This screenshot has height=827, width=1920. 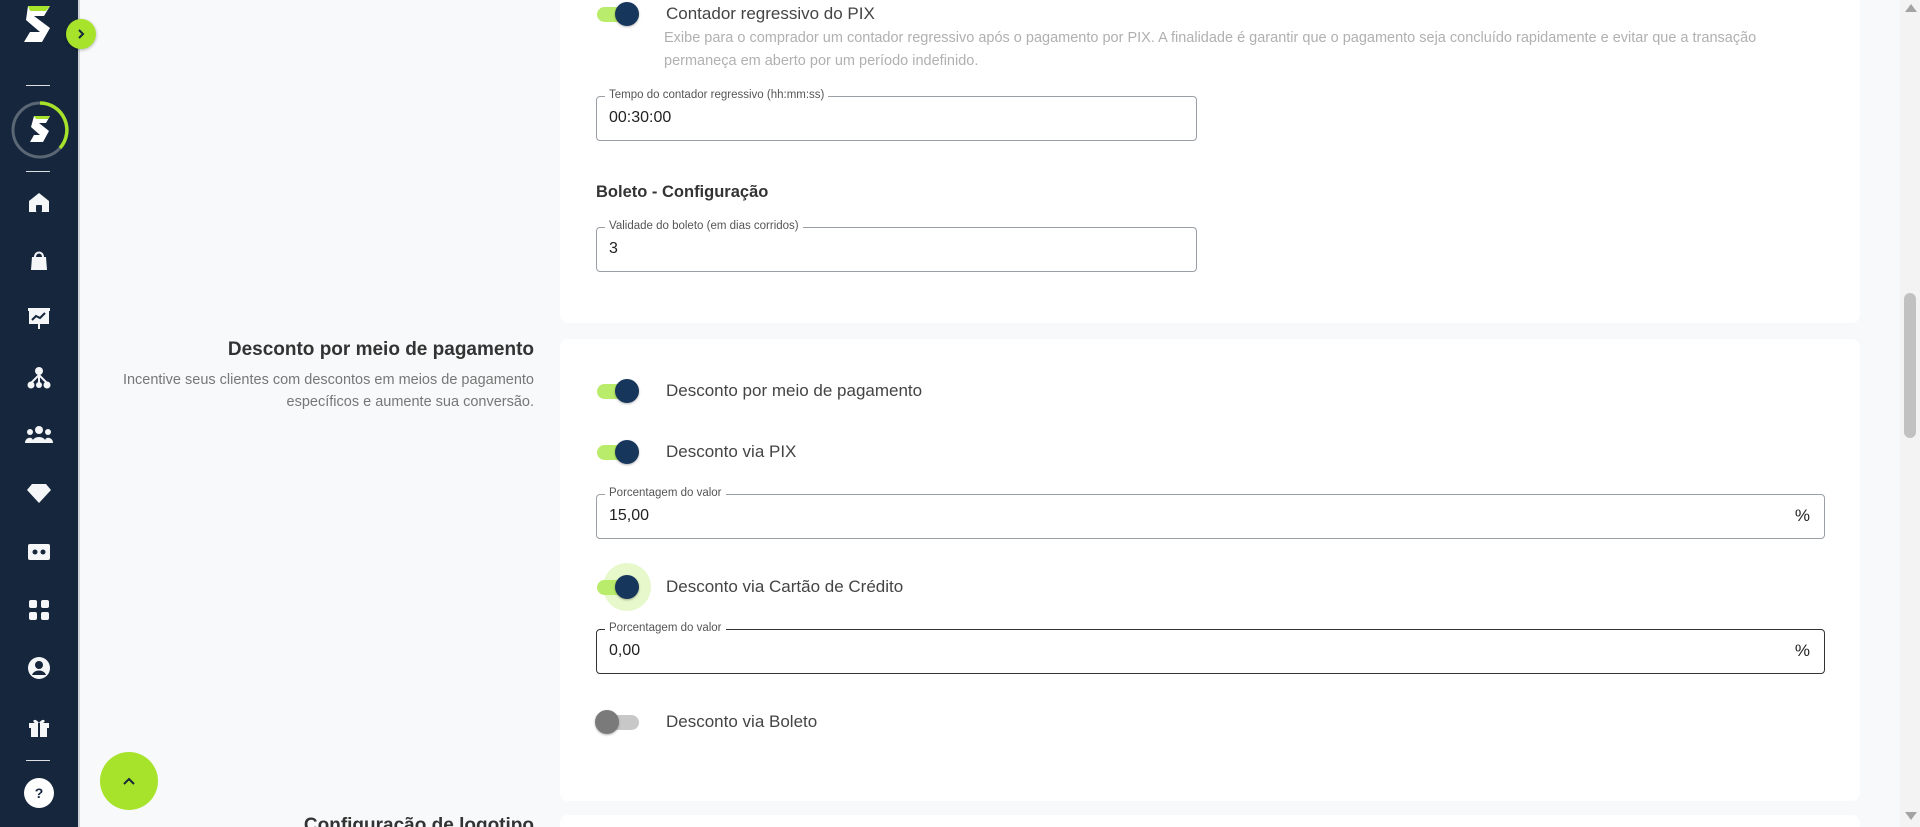 I want to click on sidebar: ?, so click(x=39, y=413).